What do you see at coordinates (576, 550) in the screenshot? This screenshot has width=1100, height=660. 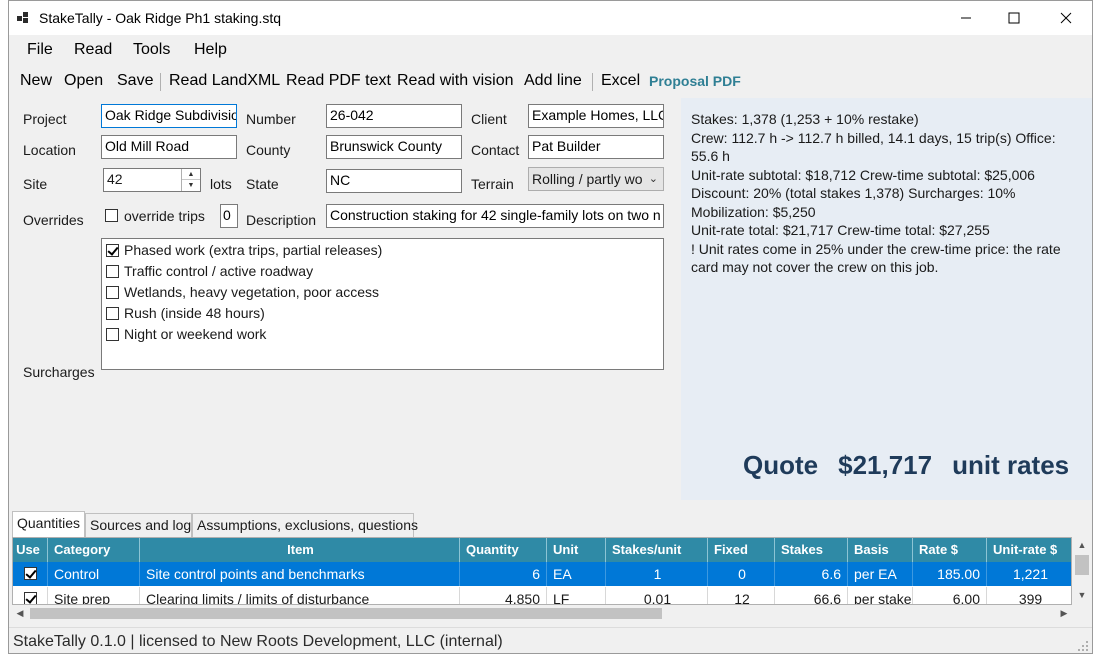 I see `column-header: Unit` at bounding box center [576, 550].